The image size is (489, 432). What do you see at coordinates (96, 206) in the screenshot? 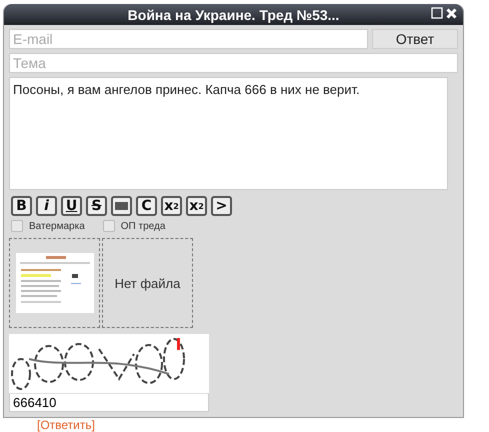
I see `markup-button: S` at bounding box center [96, 206].